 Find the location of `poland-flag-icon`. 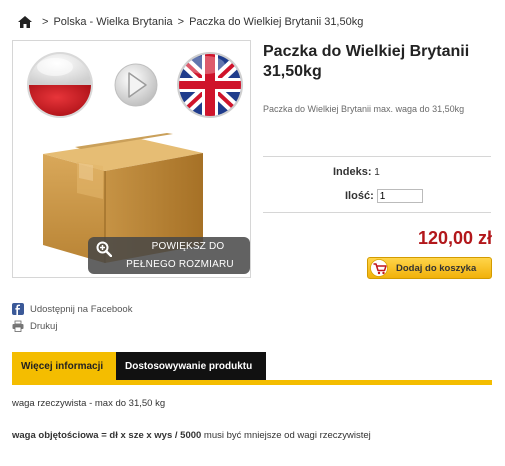

poland-flag-icon is located at coordinates (60, 85).